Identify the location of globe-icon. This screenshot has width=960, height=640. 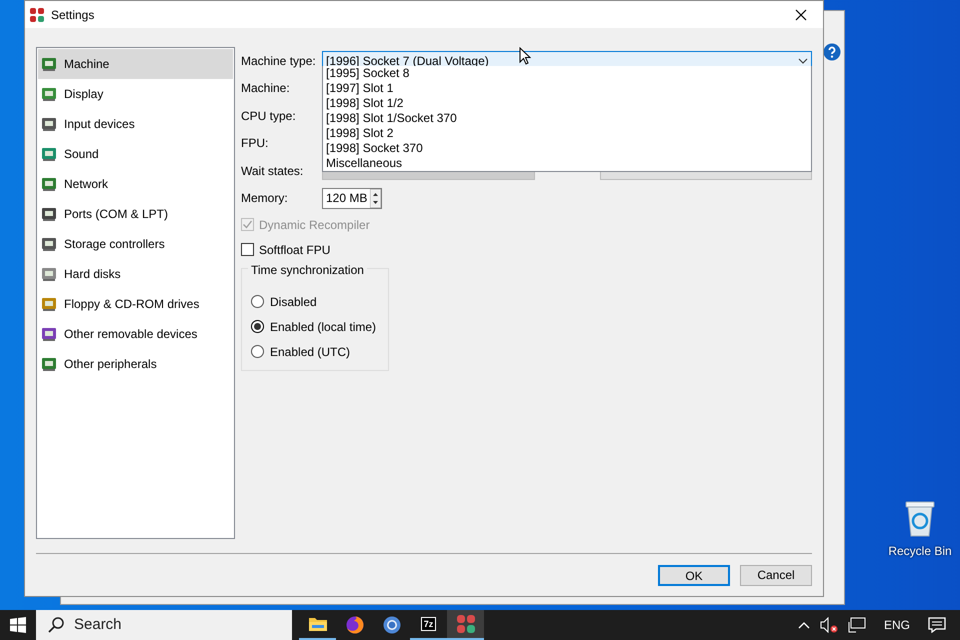
(392, 625).